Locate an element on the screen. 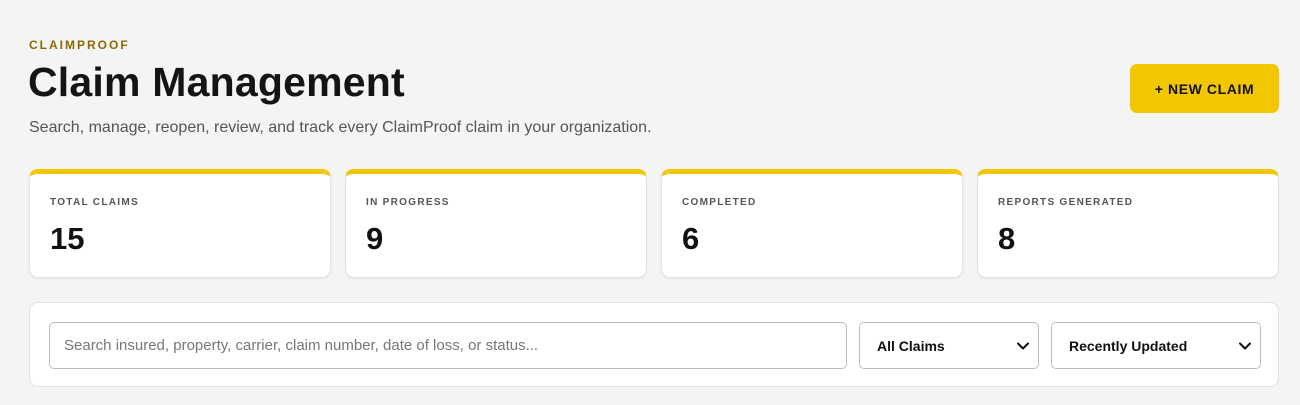 The image size is (1300, 405). stat-label: COMPLETED is located at coordinates (719, 202).